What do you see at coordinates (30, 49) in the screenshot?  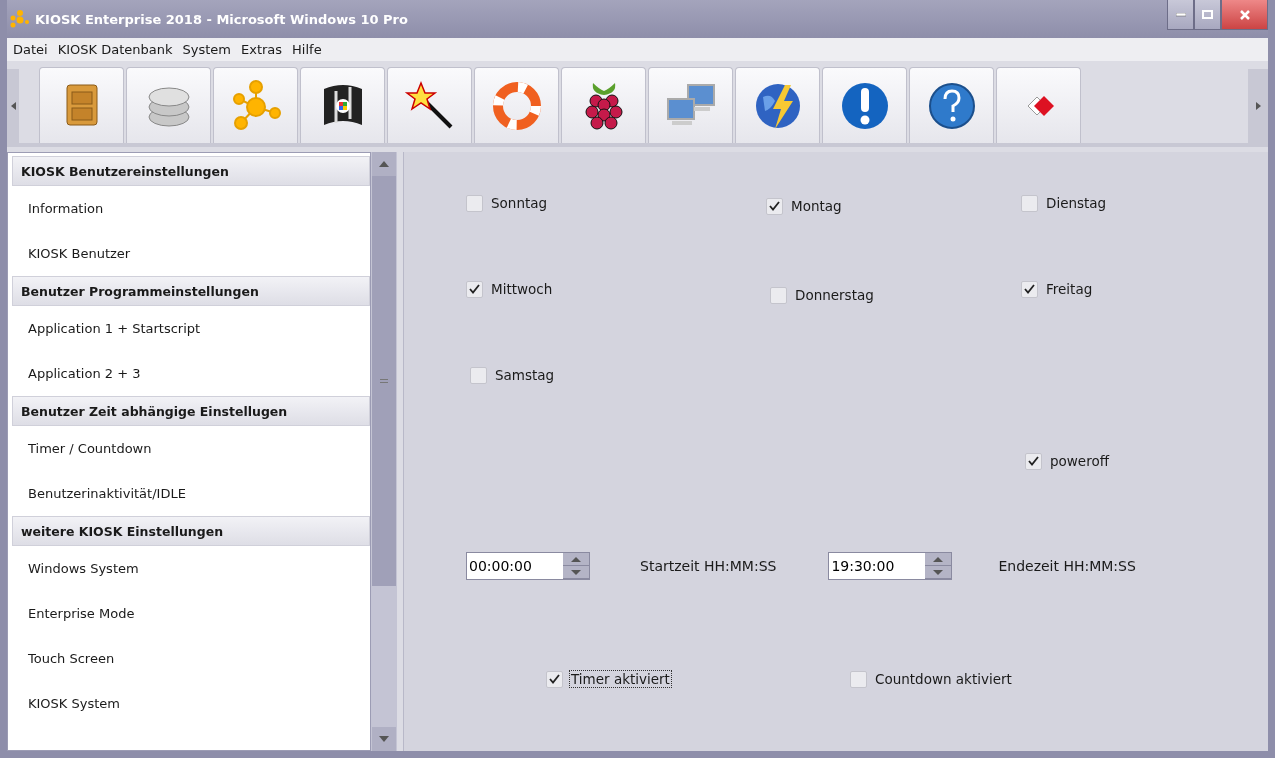 I see `menu-item: Datei` at bounding box center [30, 49].